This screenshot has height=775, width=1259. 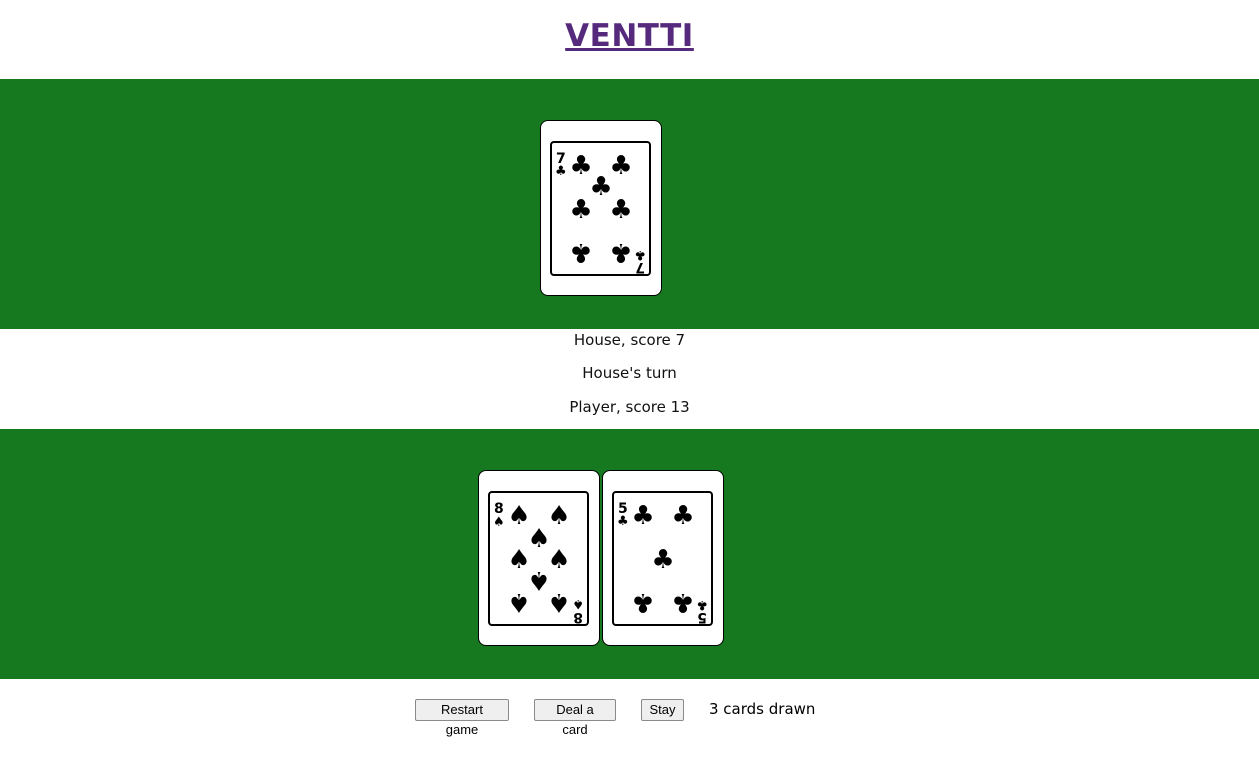 What do you see at coordinates (762, 709) in the screenshot?
I see `cards-drawn-count: 3 cards drawn` at bounding box center [762, 709].